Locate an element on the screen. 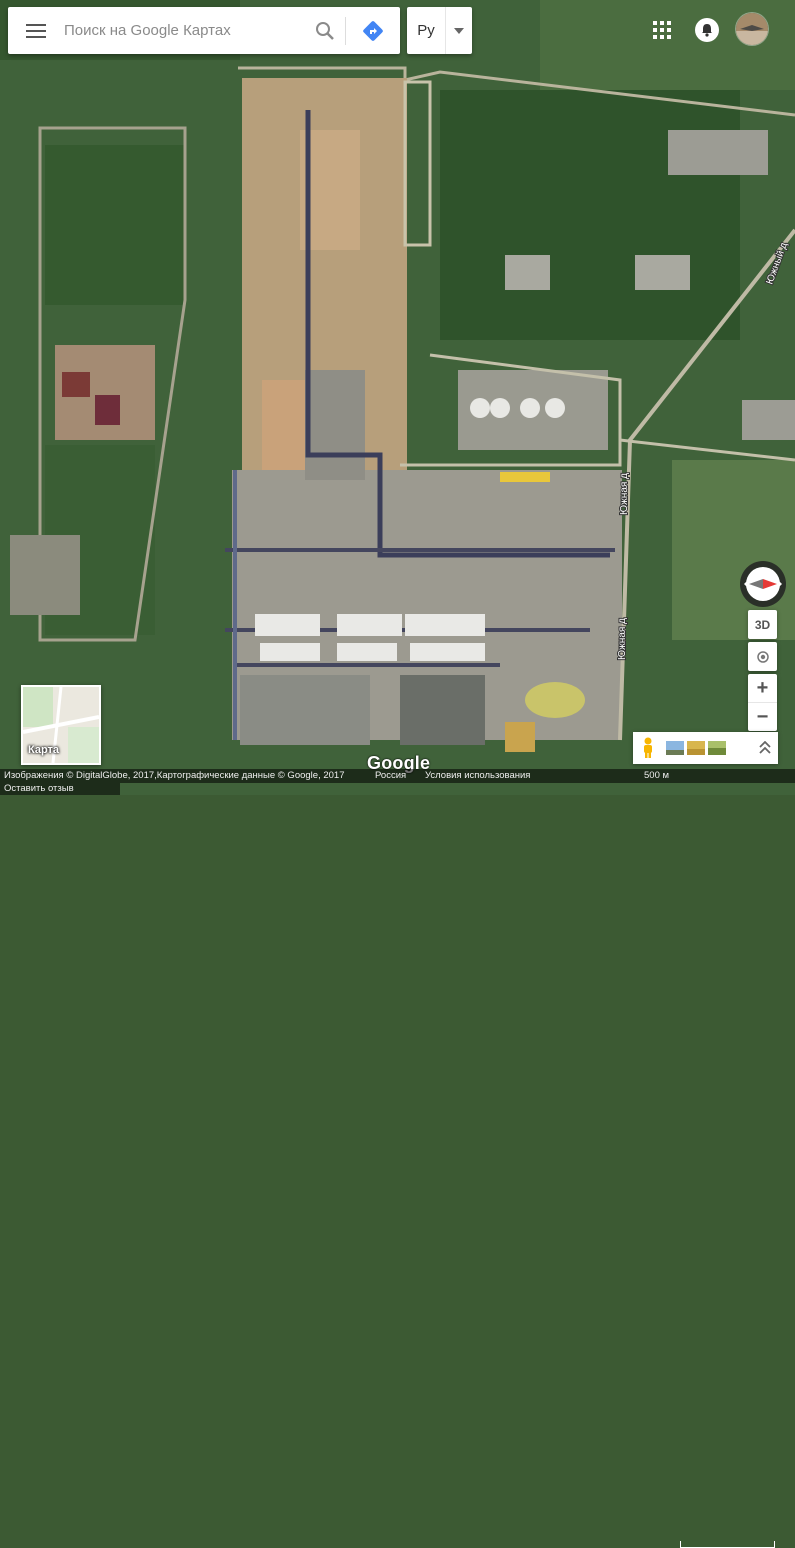 This screenshot has height=1548, width=795. three-d-button: 3D is located at coordinates (762, 624).